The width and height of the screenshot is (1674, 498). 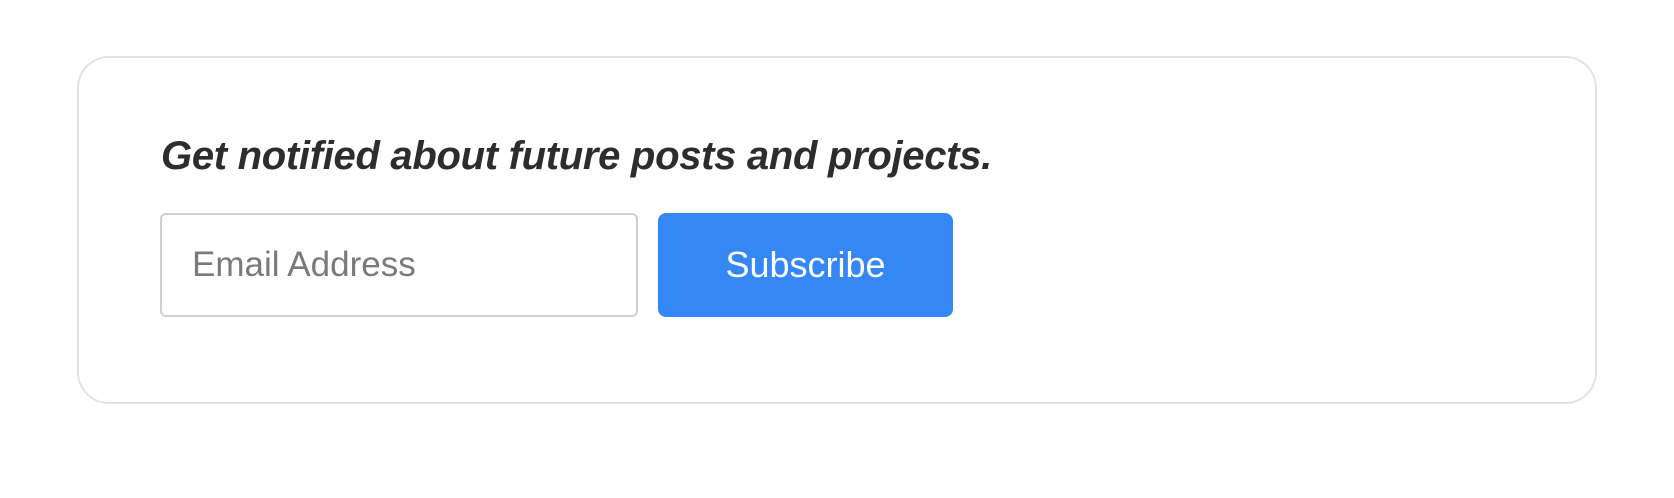 I want to click on subscribe-form: Subscribe, so click(x=556, y=265).